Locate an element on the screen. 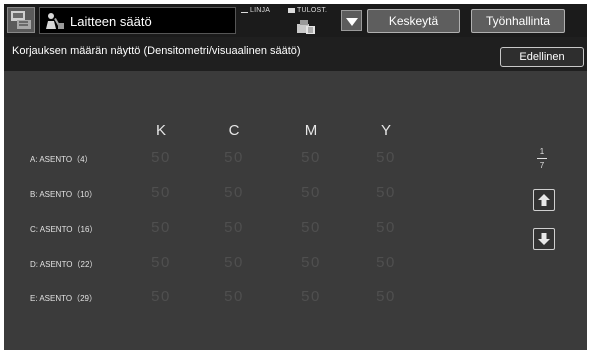 The image size is (589, 354). column-header-m: M is located at coordinates (311, 130).